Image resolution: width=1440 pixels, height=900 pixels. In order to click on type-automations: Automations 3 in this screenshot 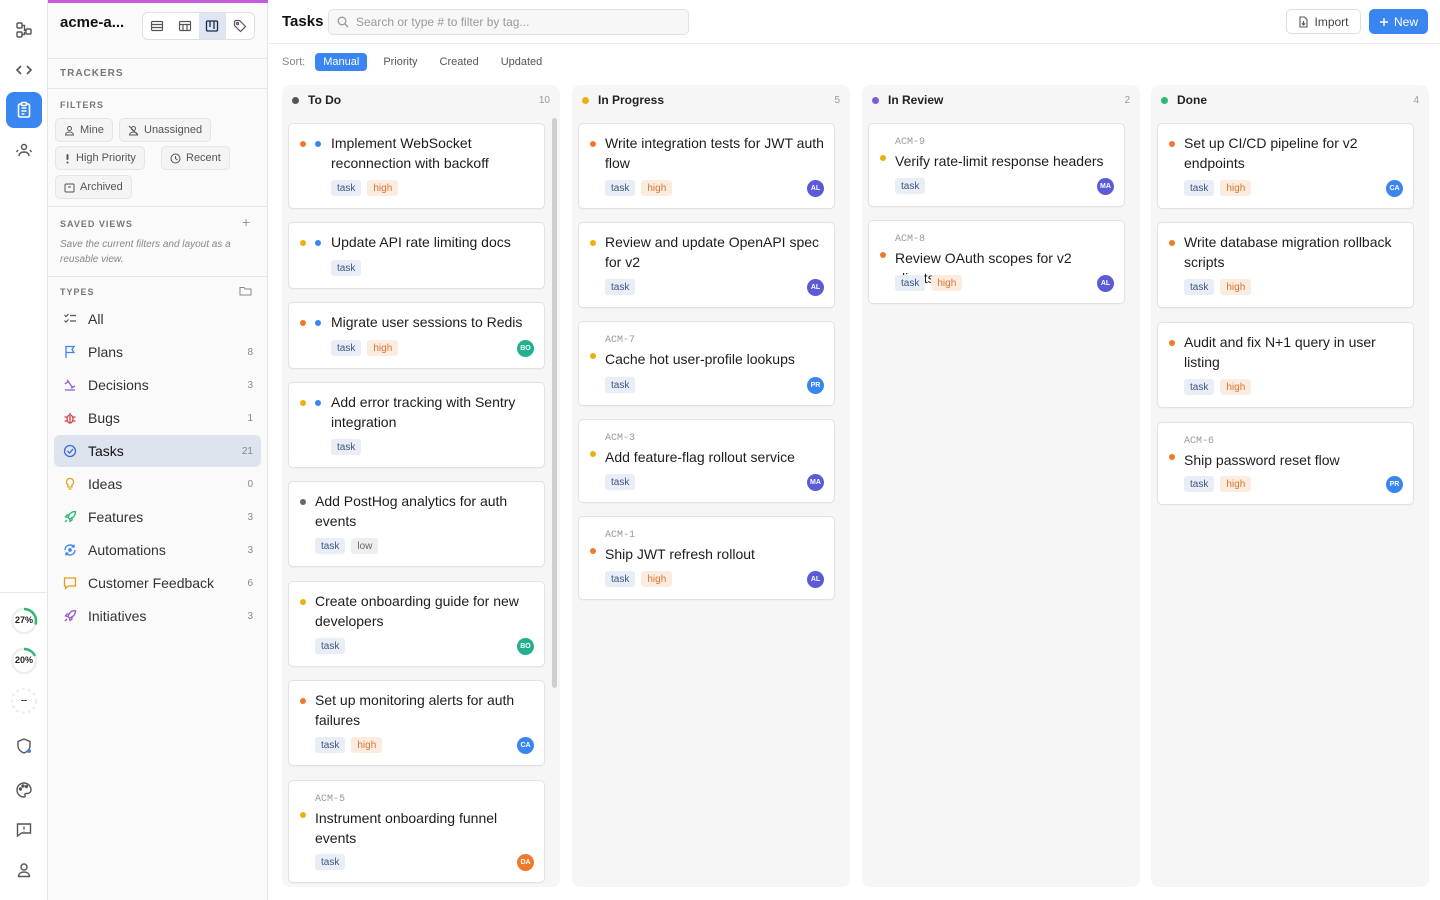, I will do `click(157, 550)`.